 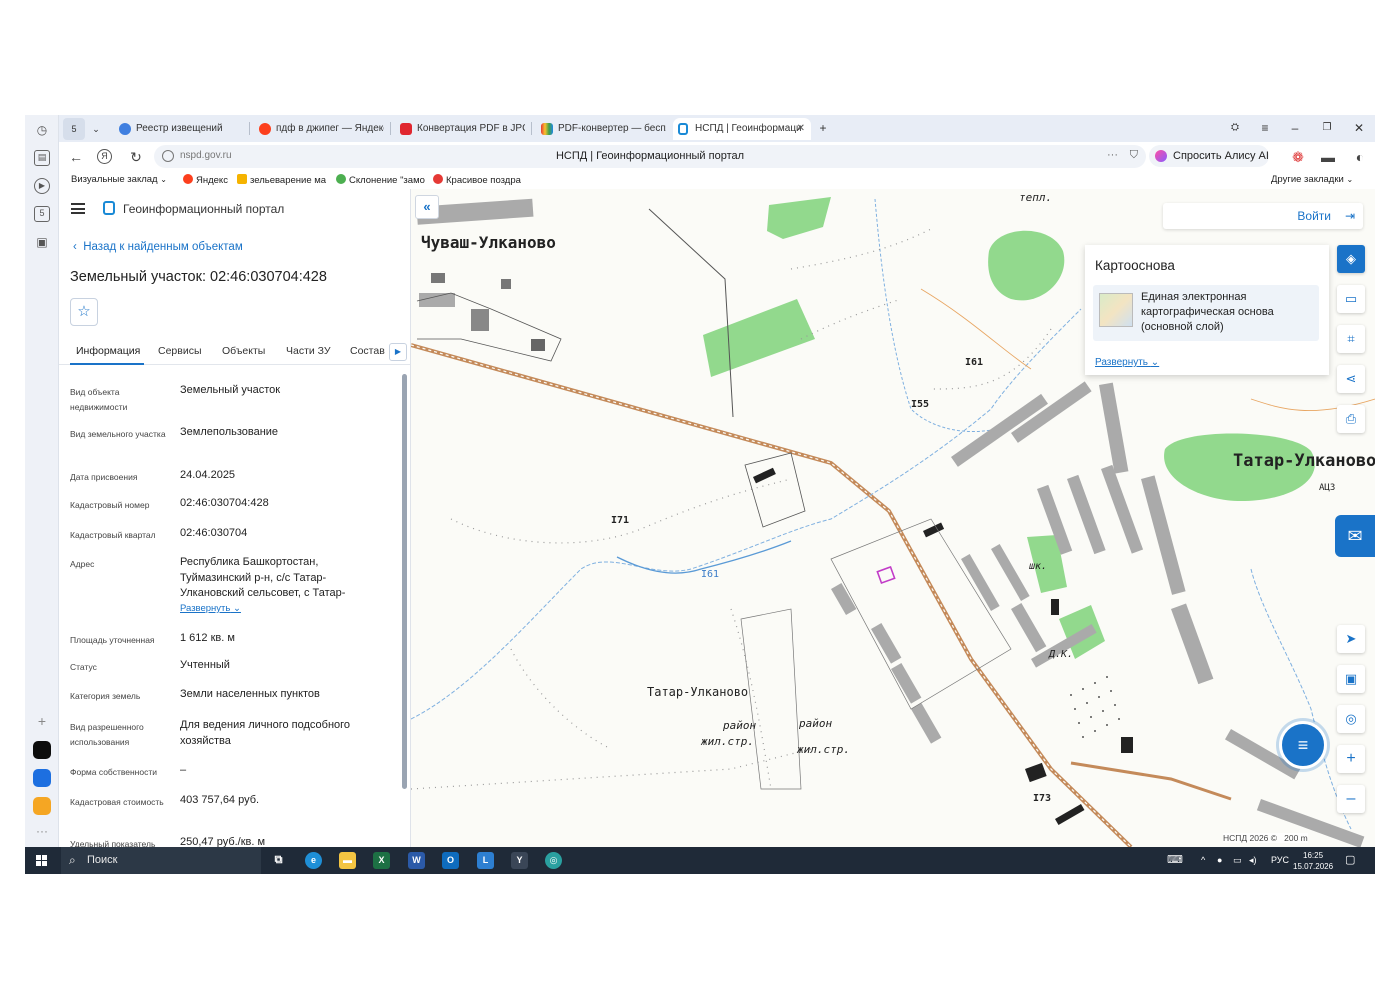 What do you see at coordinates (42, 806) in the screenshot?
I see `mail-app-icon` at bounding box center [42, 806].